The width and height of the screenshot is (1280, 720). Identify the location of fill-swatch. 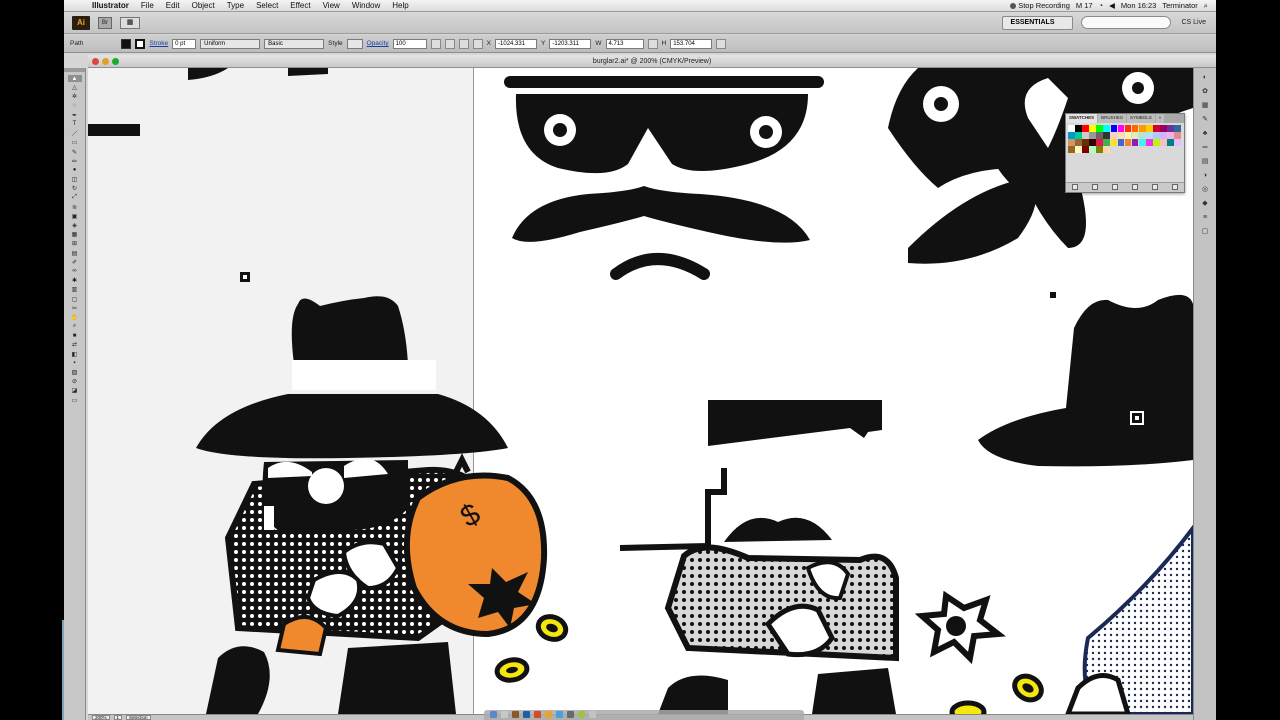
(126, 43).